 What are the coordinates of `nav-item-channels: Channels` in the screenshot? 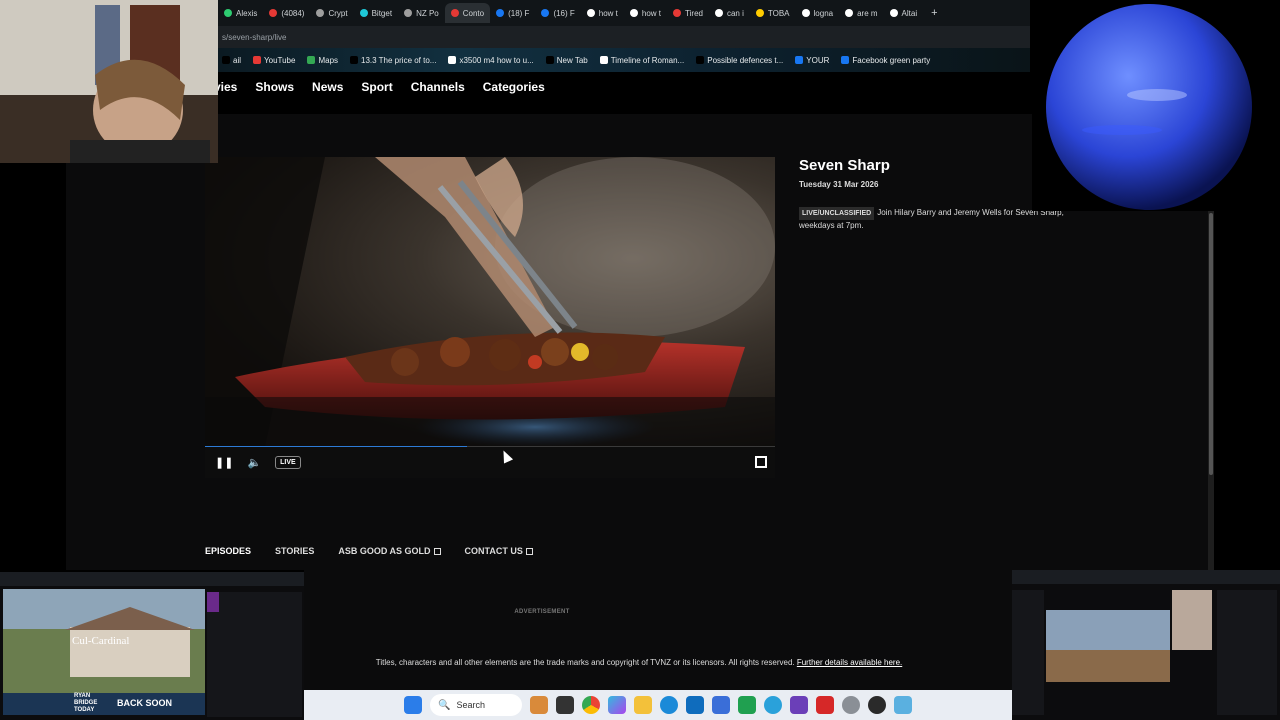 It's located at (438, 87).